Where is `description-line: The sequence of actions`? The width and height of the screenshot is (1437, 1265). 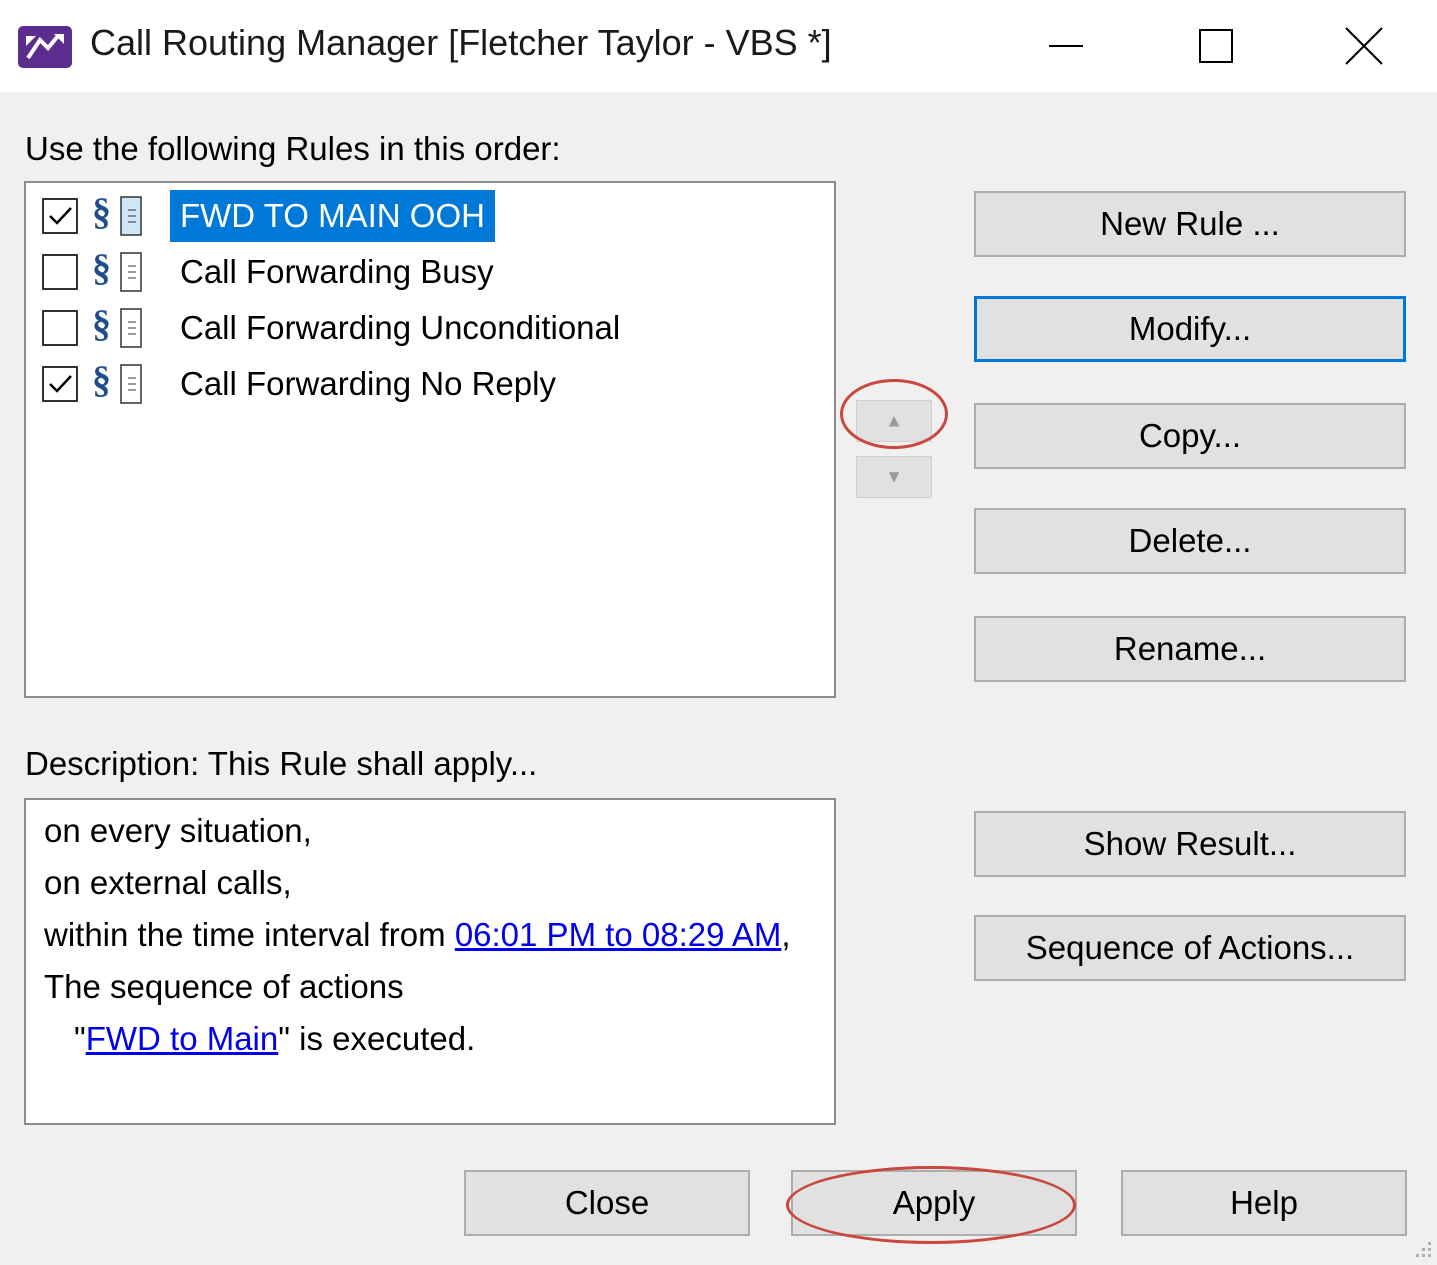
description-line: The sequence of actions is located at coordinates (224, 986).